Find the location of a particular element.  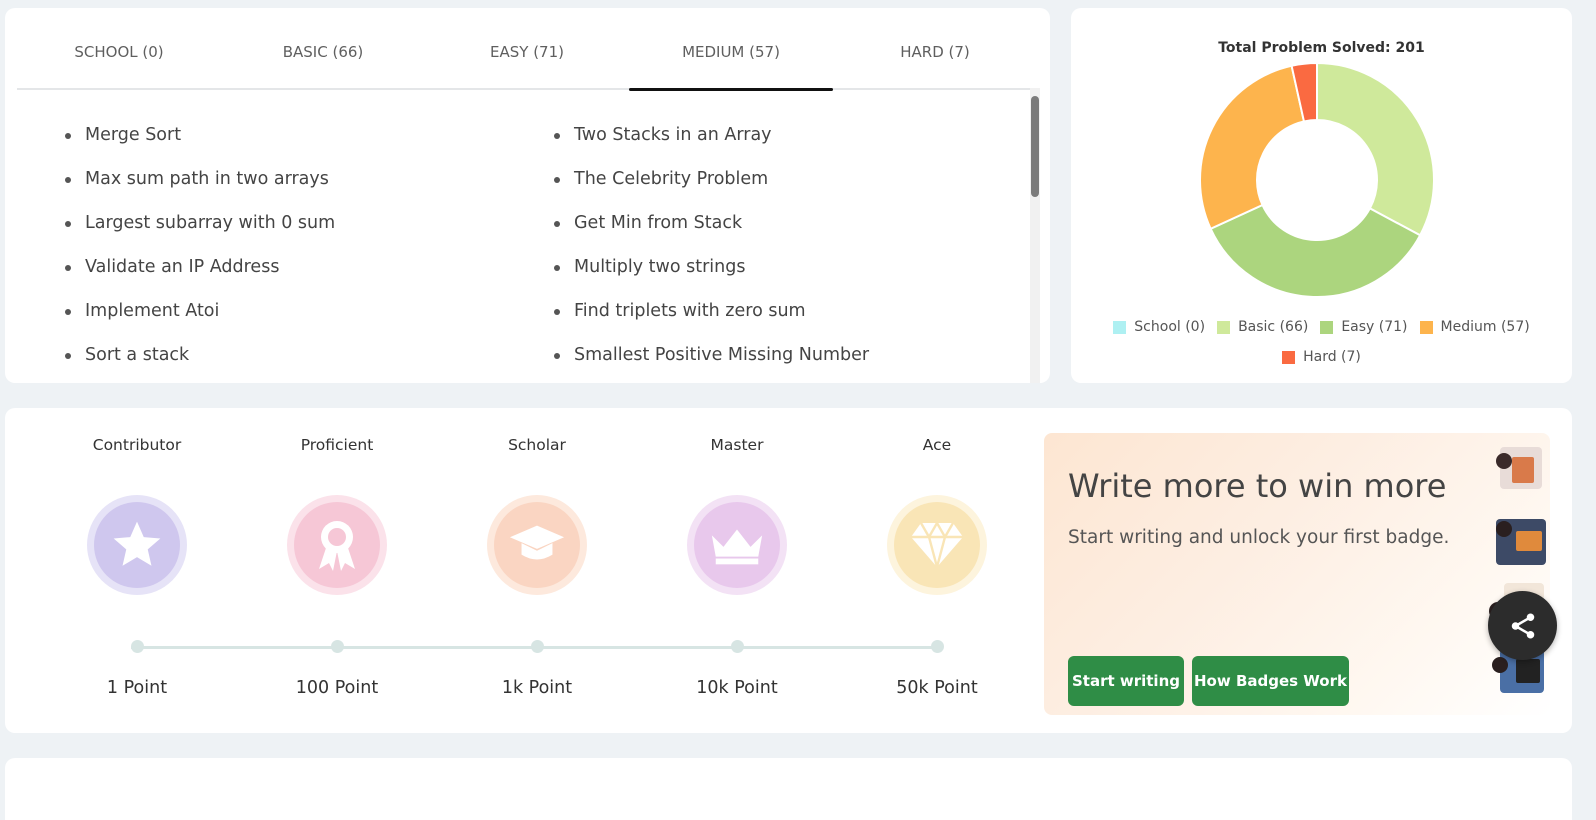

legend-item-hard: Hard (7) is located at coordinates (1321, 357).